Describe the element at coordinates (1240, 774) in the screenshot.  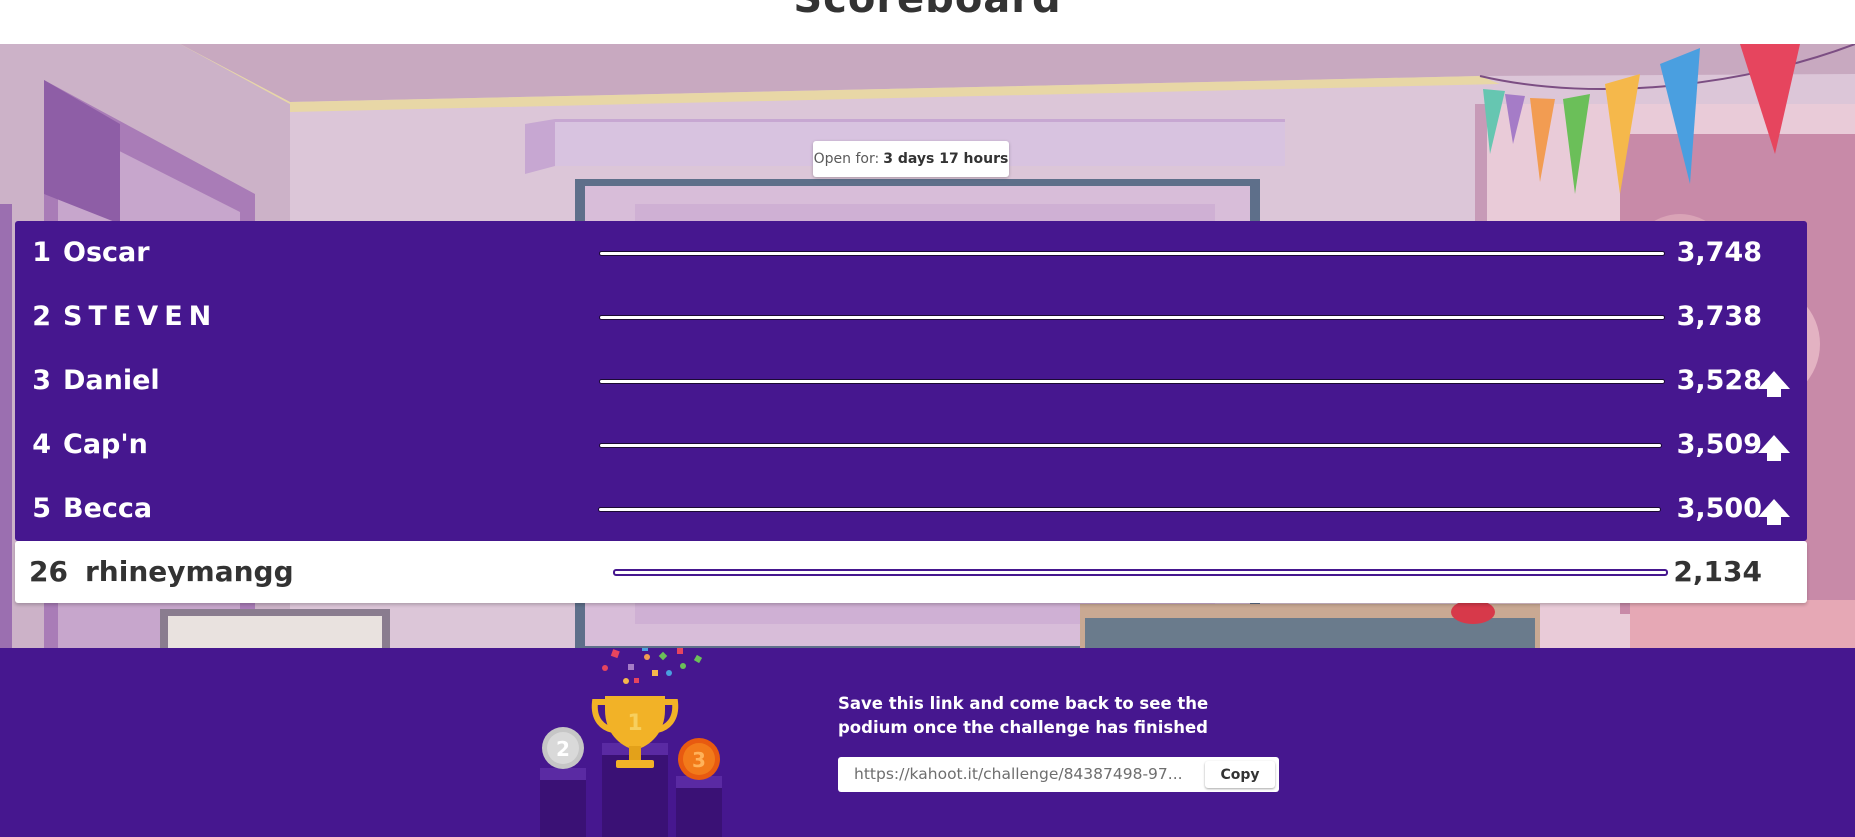
I see `copy-link-button: Copy` at that location.